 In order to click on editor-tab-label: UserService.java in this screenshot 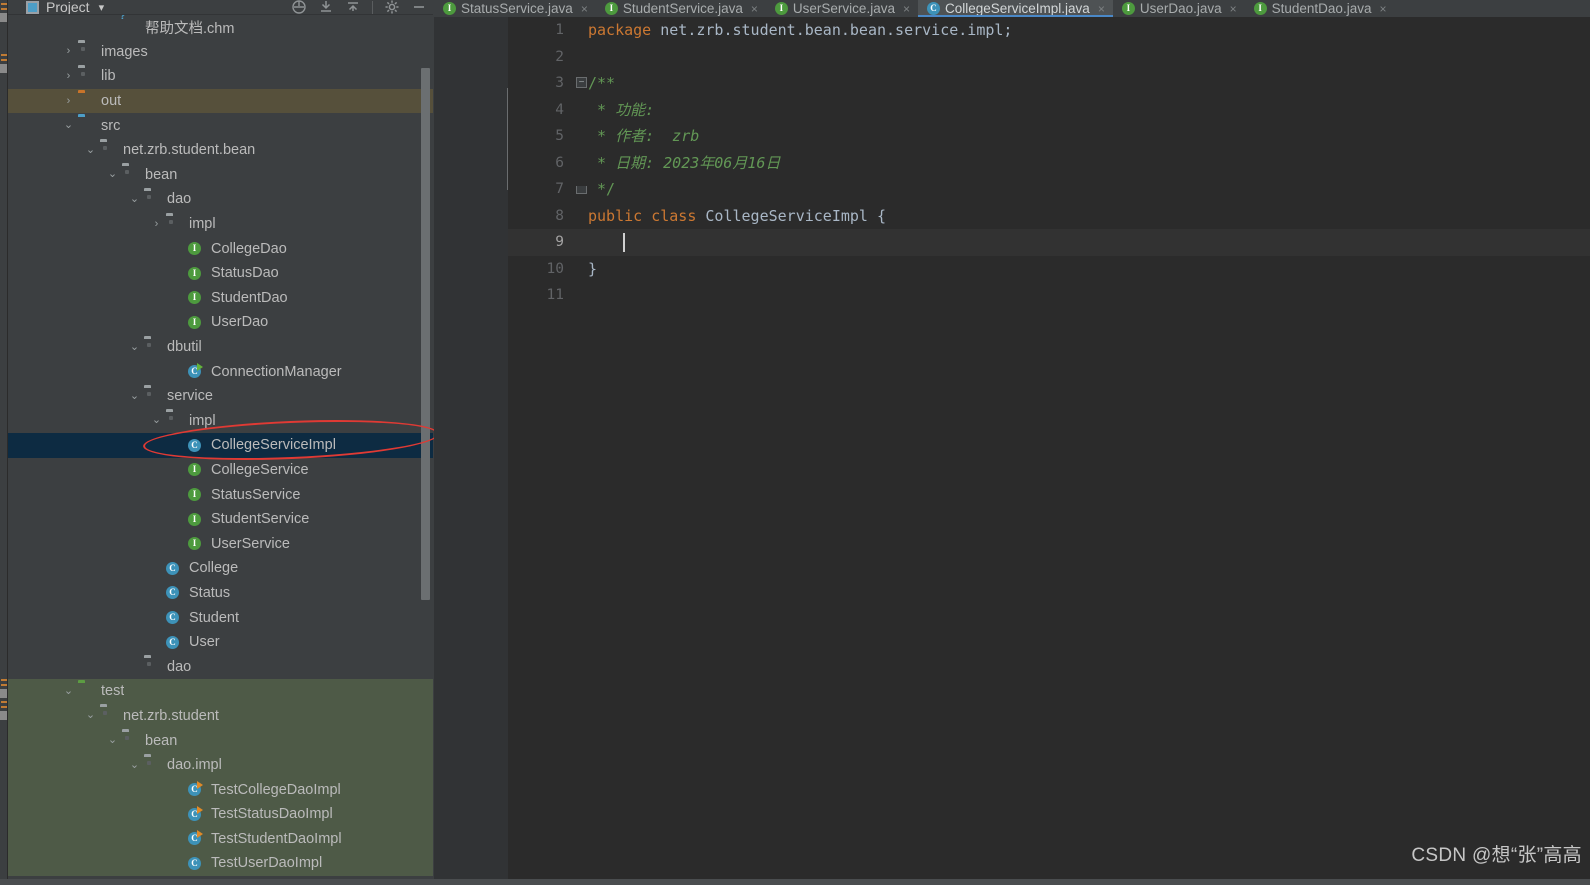, I will do `click(843, 8)`.